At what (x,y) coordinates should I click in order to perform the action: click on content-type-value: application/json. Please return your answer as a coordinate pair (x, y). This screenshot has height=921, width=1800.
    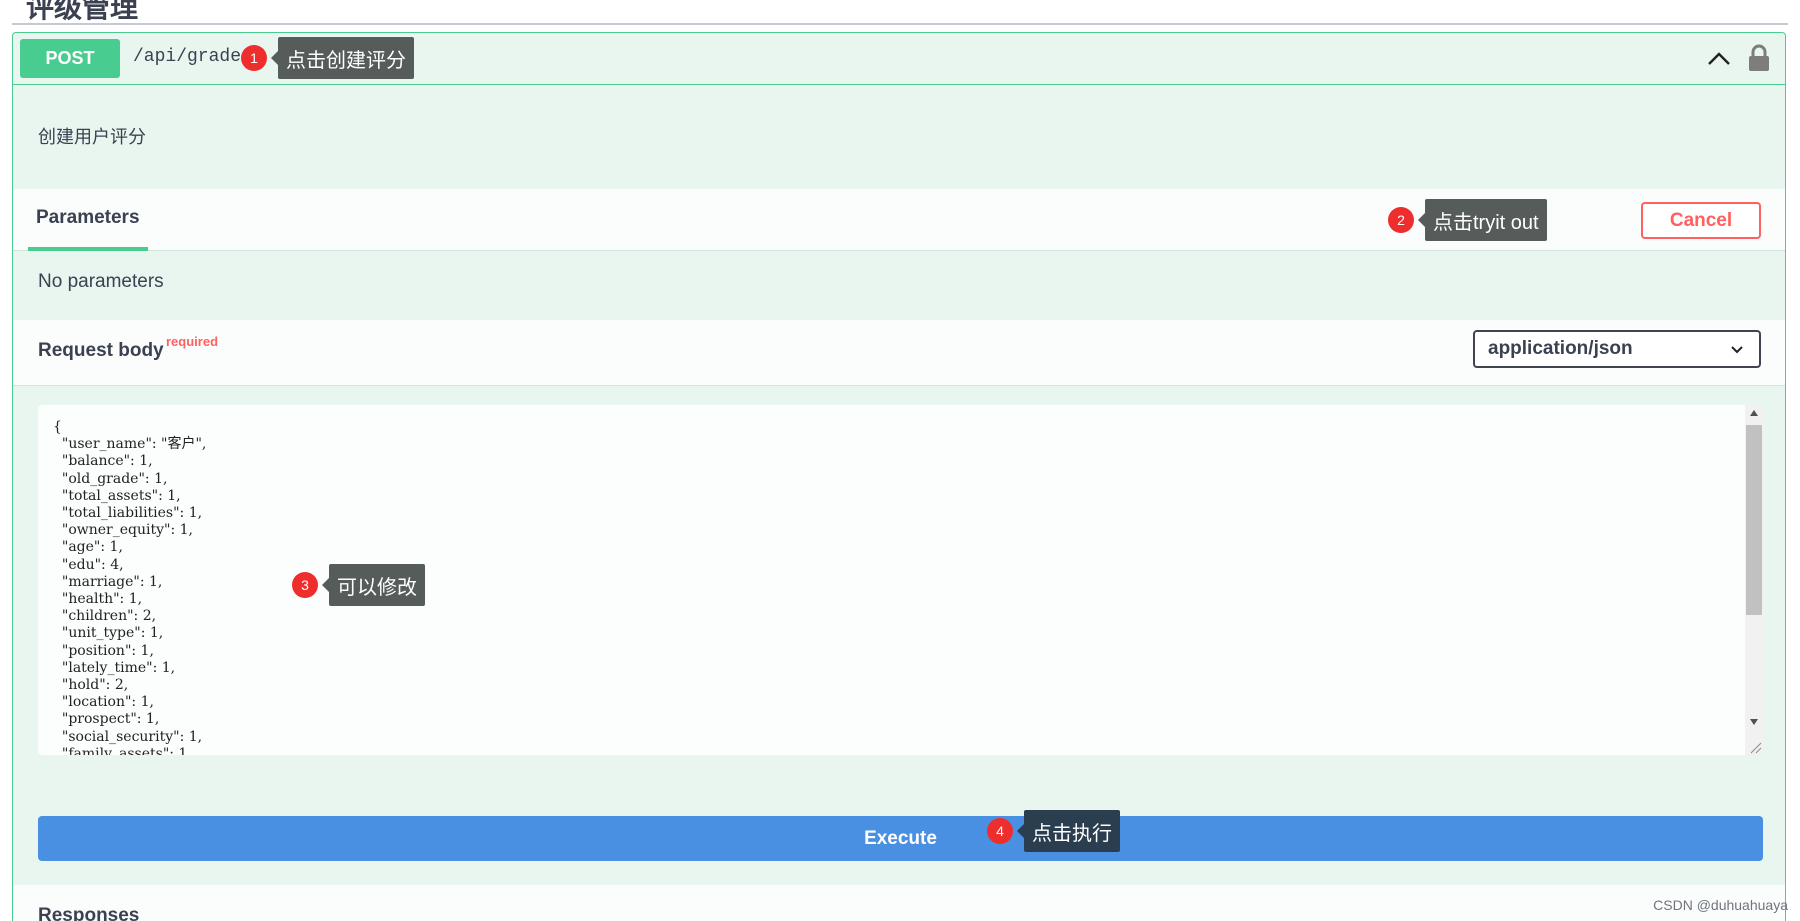
    Looking at the image, I should click on (1560, 348).